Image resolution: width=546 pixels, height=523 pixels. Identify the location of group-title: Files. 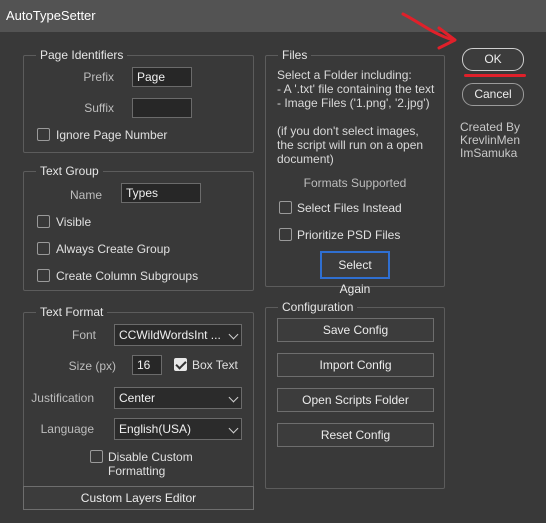
(295, 55).